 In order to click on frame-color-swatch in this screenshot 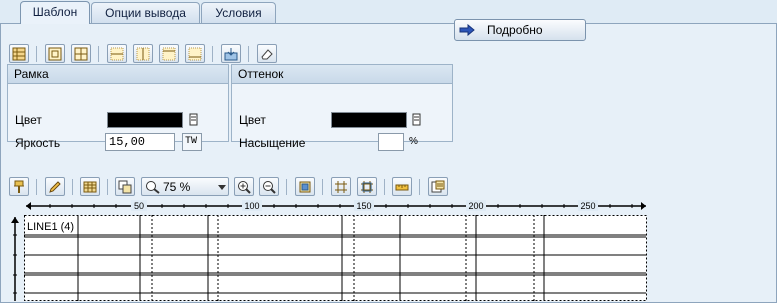, I will do `click(145, 120)`.